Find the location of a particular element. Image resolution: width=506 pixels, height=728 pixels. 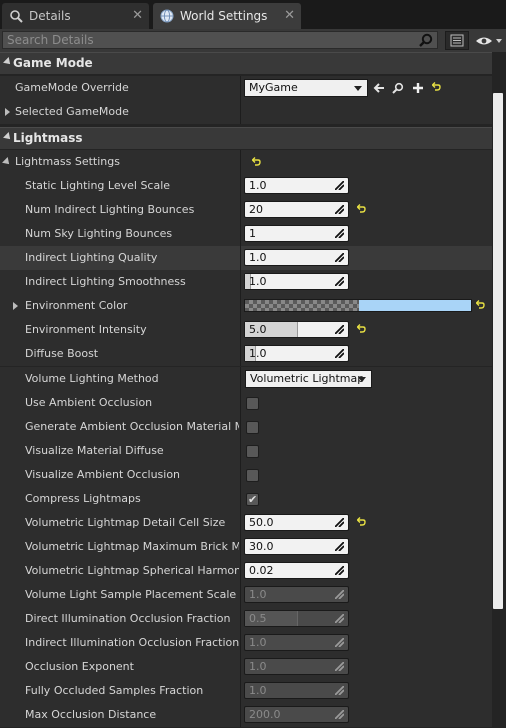

property-row: Volumetric Lightmap Detail Cell Size 50.0 is located at coordinates (246, 523).